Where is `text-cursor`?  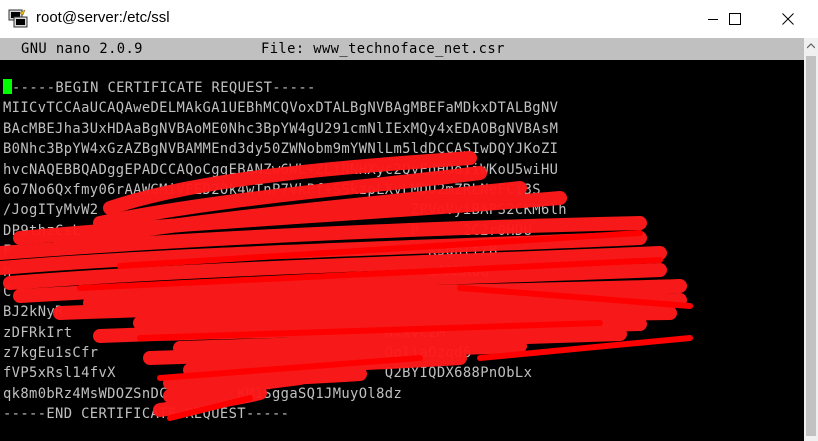 text-cursor is located at coordinates (7, 86).